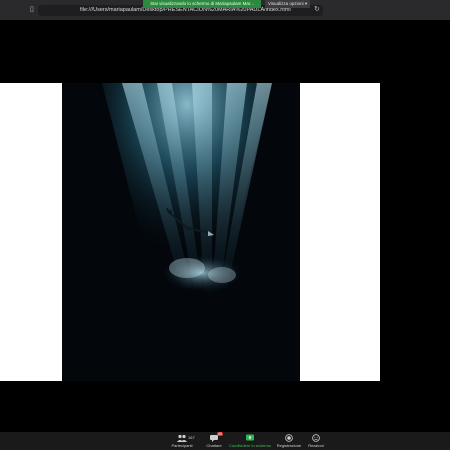 The width and height of the screenshot is (450, 450). Describe the element at coordinates (31, 232) in the screenshot. I see `slide-left-panel` at that location.